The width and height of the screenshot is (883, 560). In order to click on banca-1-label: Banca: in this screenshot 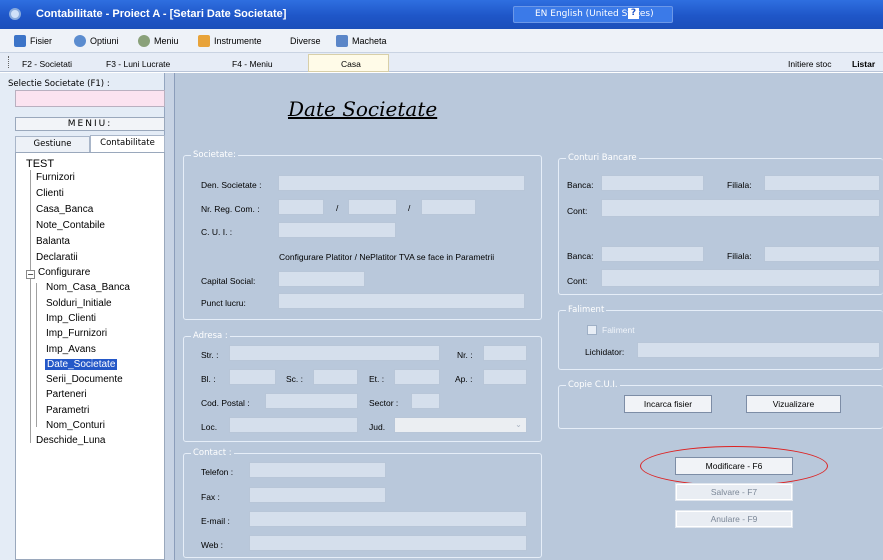, I will do `click(580, 185)`.